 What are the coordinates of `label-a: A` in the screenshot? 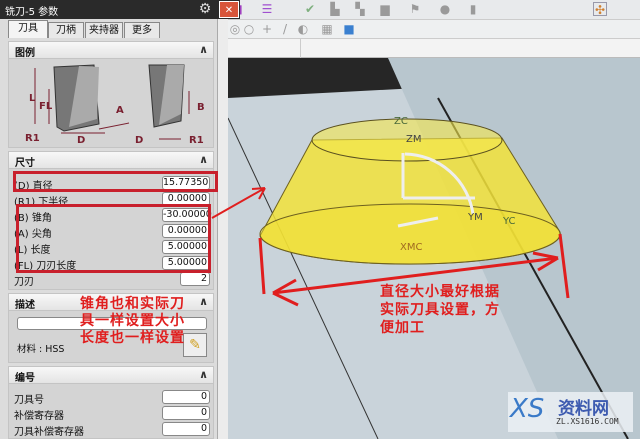 It's located at (120, 110).